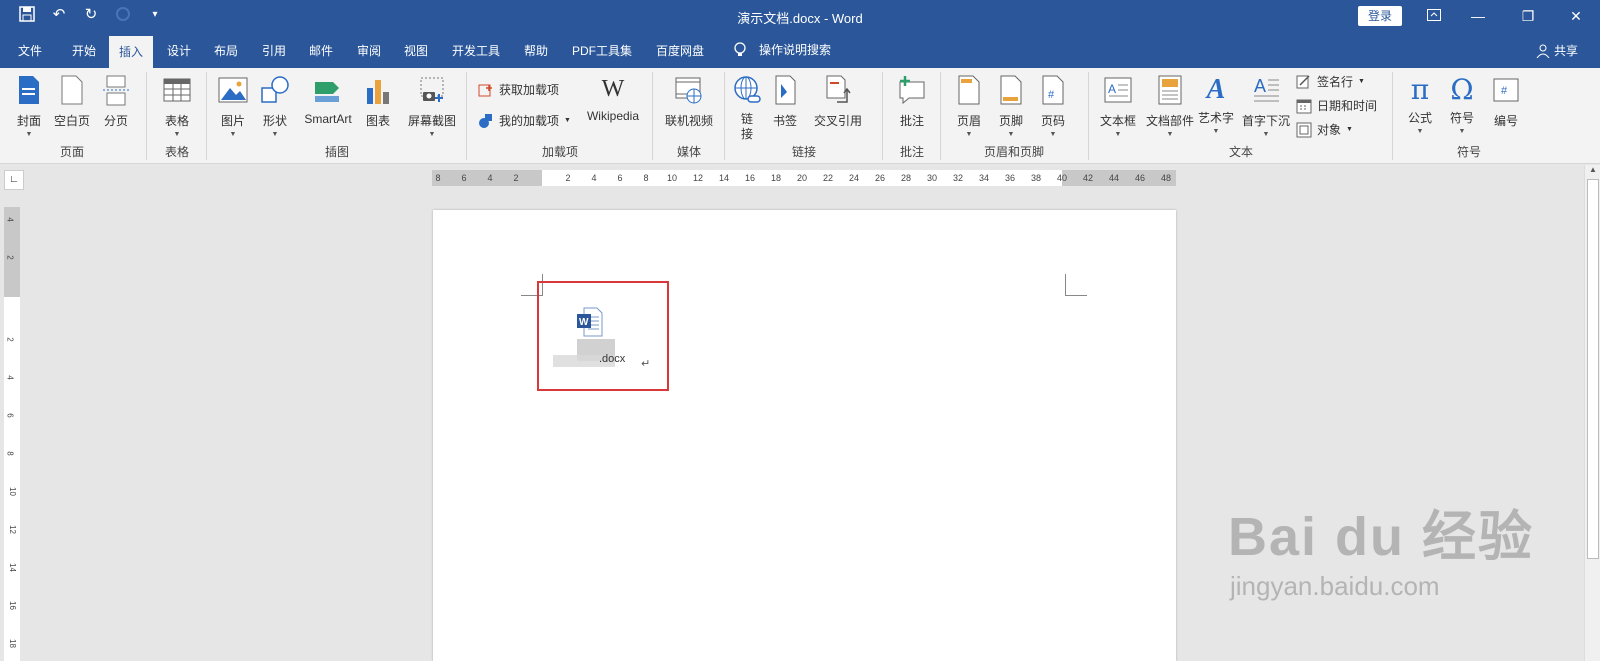 This screenshot has height=661, width=1600. What do you see at coordinates (12, 434) in the screenshot?
I see `vertical-ruler: 4 2 2 4 6 8 10 12 14 16 18` at bounding box center [12, 434].